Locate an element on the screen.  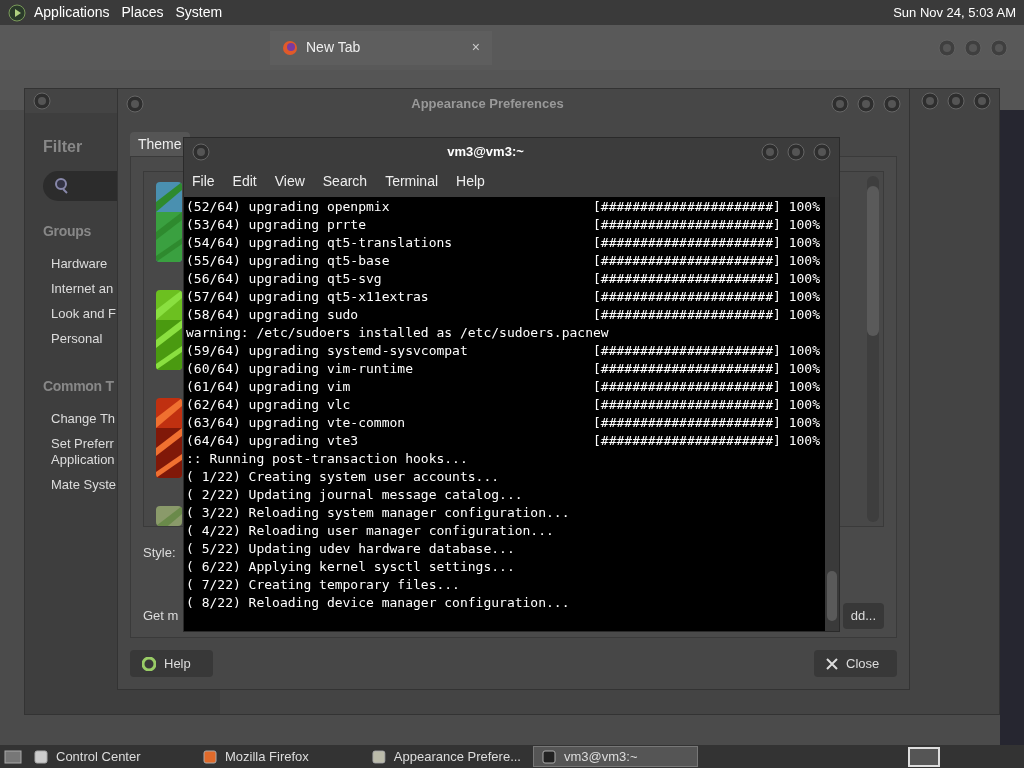
close-icon is located at coordinates (832, 663).